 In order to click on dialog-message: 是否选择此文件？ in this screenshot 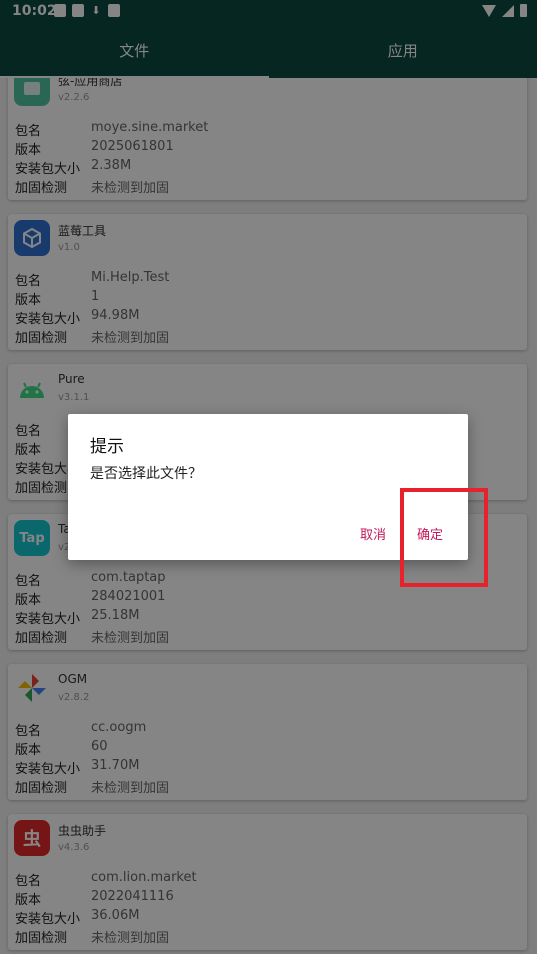, I will do `click(146, 474)`.